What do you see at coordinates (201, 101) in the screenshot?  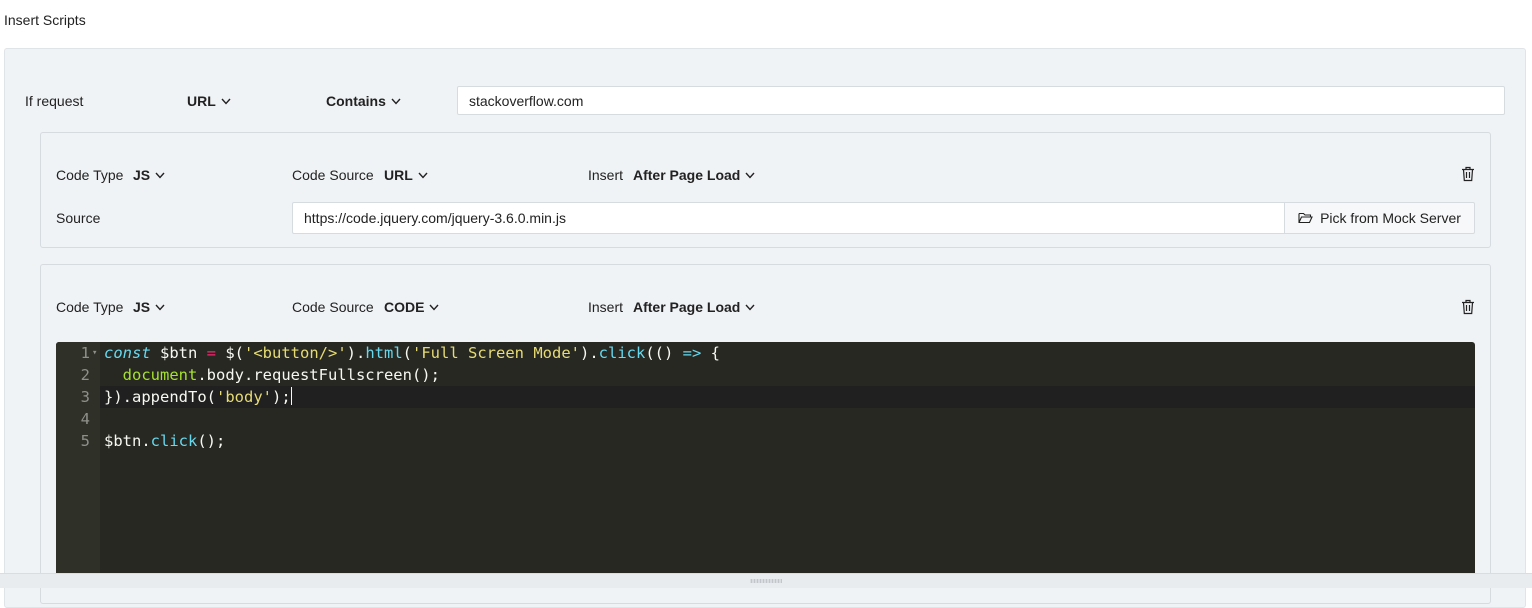 I see `request-field-value: URL` at bounding box center [201, 101].